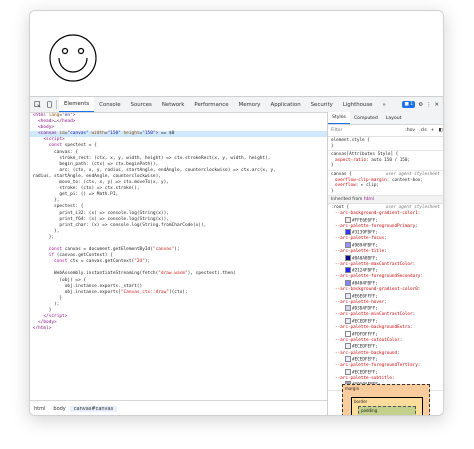 Image resolution: width=474 pixels, height=449 pixels. I want to click on inherited-header: Inherited from html, so click(385, 200).